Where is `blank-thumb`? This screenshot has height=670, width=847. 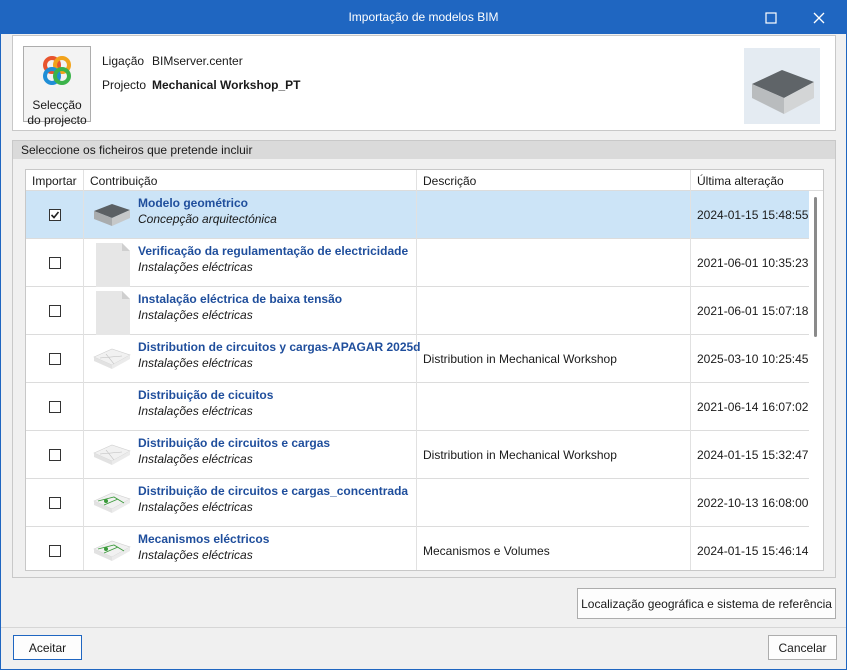 blank-thumb is located at coordinates (112, 407).